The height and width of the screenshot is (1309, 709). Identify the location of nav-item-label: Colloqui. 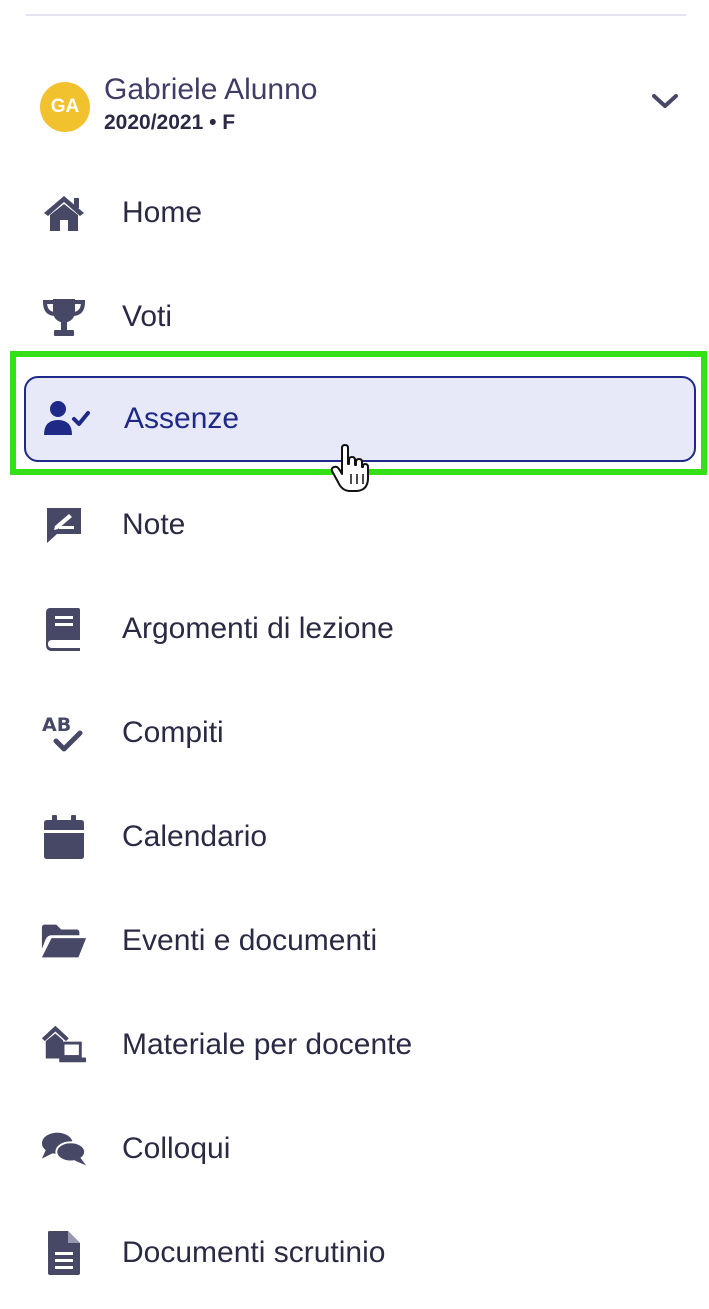
(176, 1148).